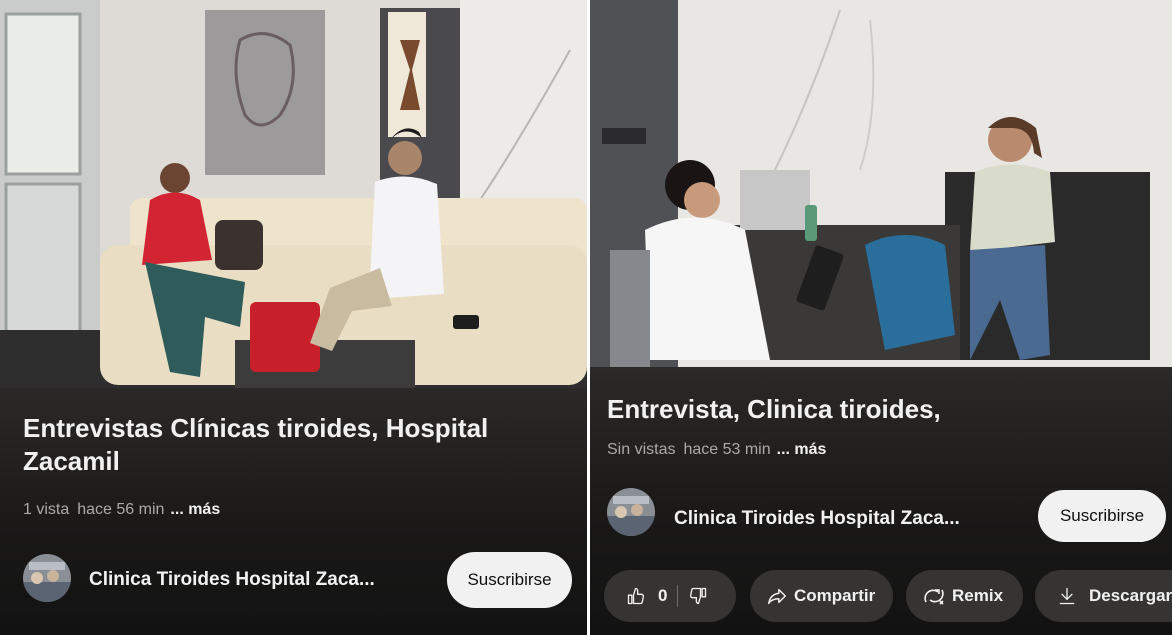 This screenshot has height=635, width=1172. I want to click on share-button: Compartir, so click(821, 596).